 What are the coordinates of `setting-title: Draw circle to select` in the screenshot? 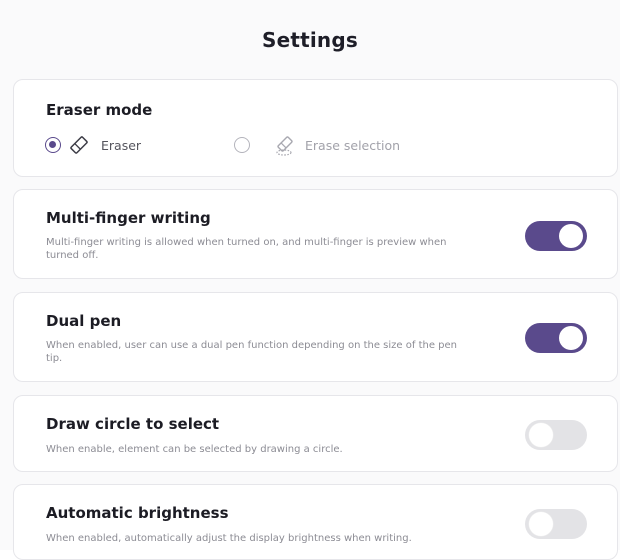 It's located at (133, 424).